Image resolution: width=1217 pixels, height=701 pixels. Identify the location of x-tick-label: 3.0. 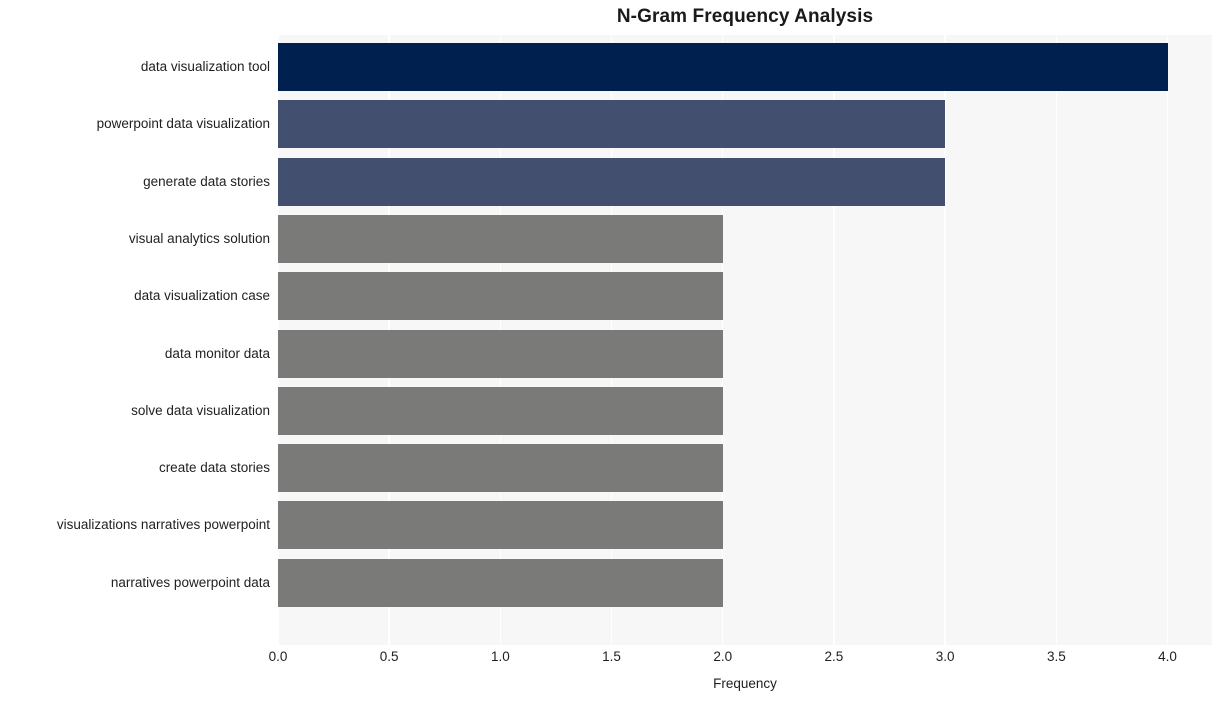
(945, 656).